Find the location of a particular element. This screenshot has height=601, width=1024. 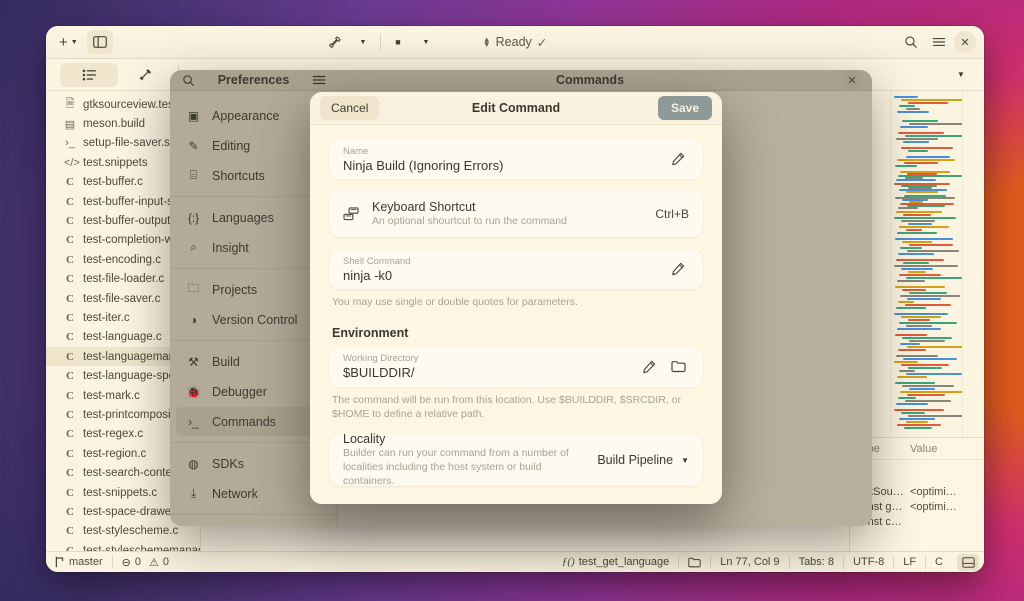

shell-command-row: Shell Command ninja -k0 is located at coordinates (516, 269).